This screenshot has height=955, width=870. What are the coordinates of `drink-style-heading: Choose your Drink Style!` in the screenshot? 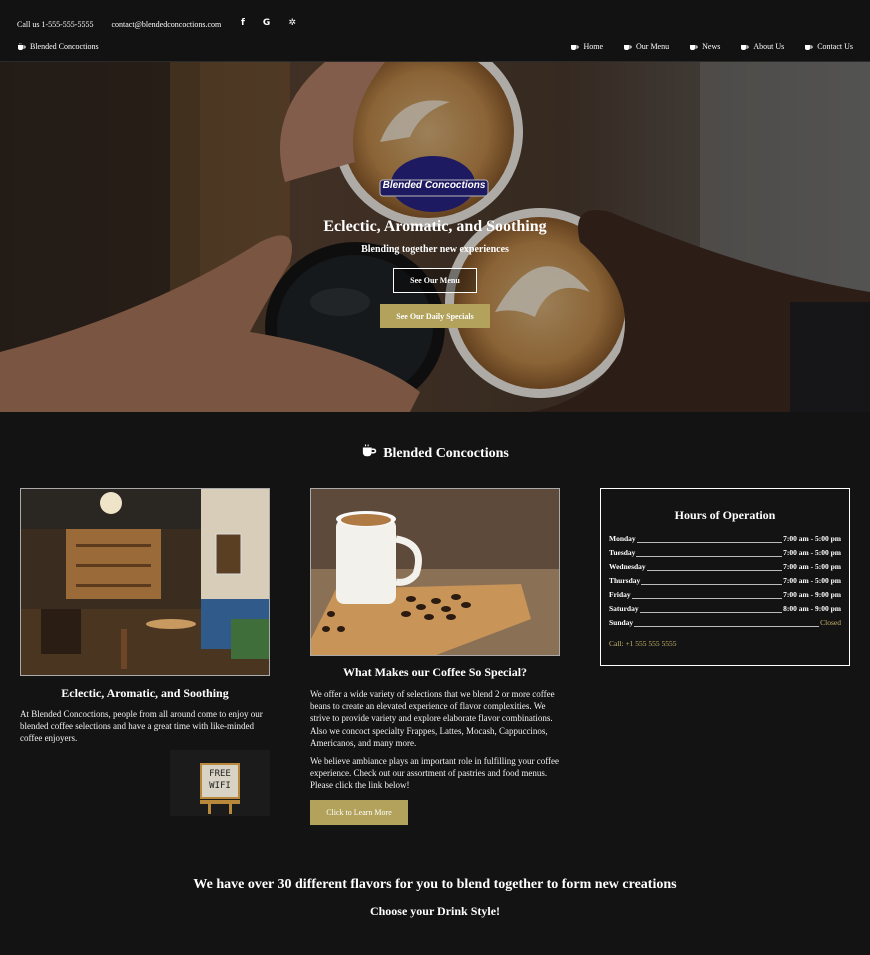 It's located at (435, 911).